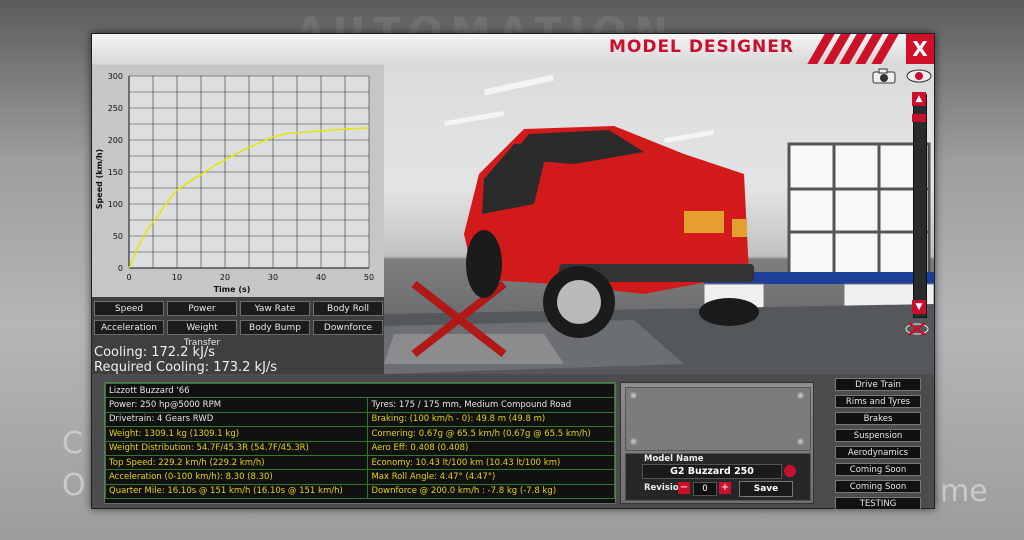  What do you see at coordinates (275, 308) in the screenshot?
I see `graph-button-yaw-rate: Yaw Rate` at bounding box center [275, 308].